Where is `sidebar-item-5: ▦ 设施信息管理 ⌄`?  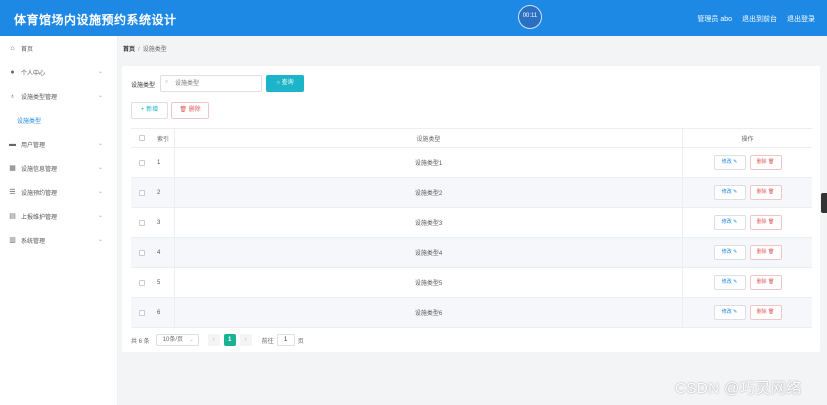
sidebar-item-5: ▦ 设施信息管理 ⌄ is located at coordinates (58, 168).